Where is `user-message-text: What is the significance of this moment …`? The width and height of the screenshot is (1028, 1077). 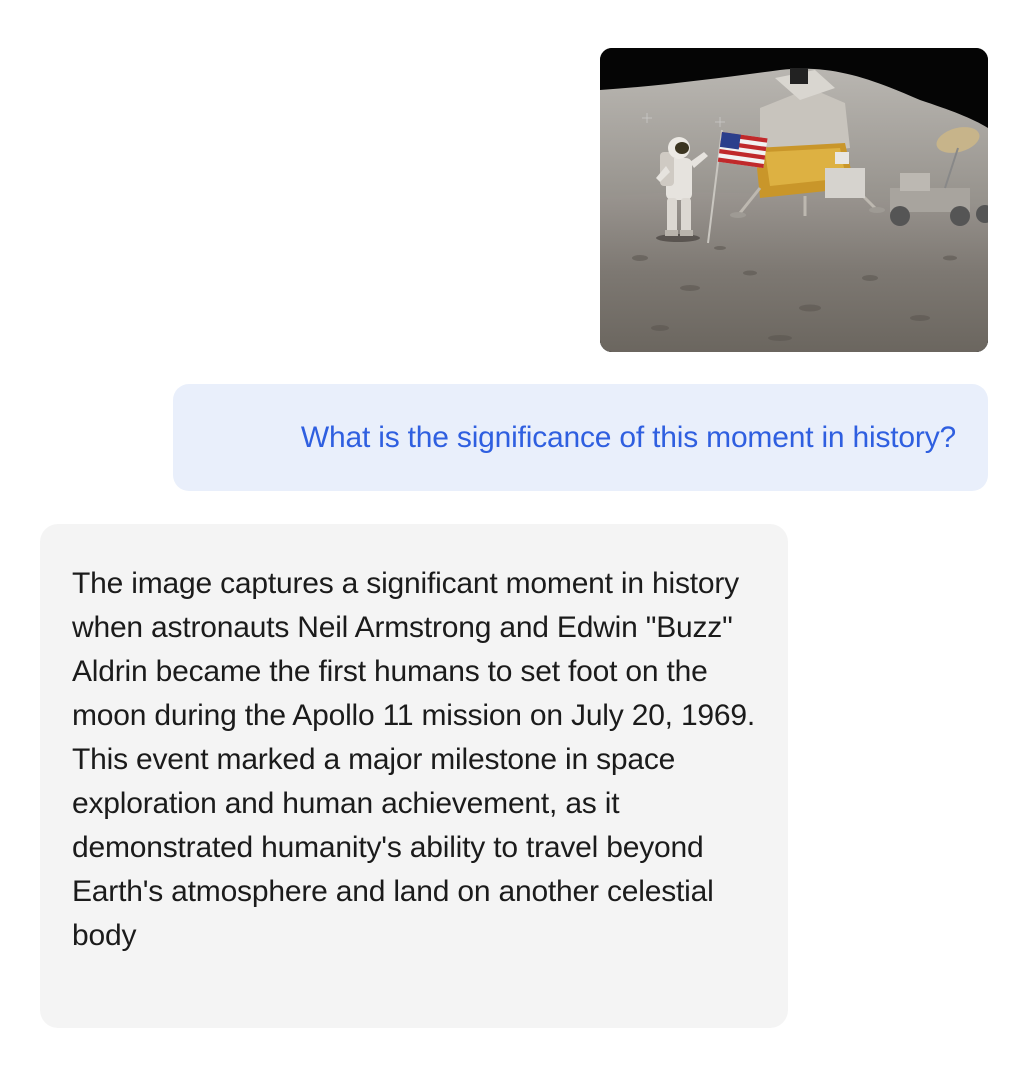 user-message-text: What is the significance of this moment … is located at coordinates (628, 437).